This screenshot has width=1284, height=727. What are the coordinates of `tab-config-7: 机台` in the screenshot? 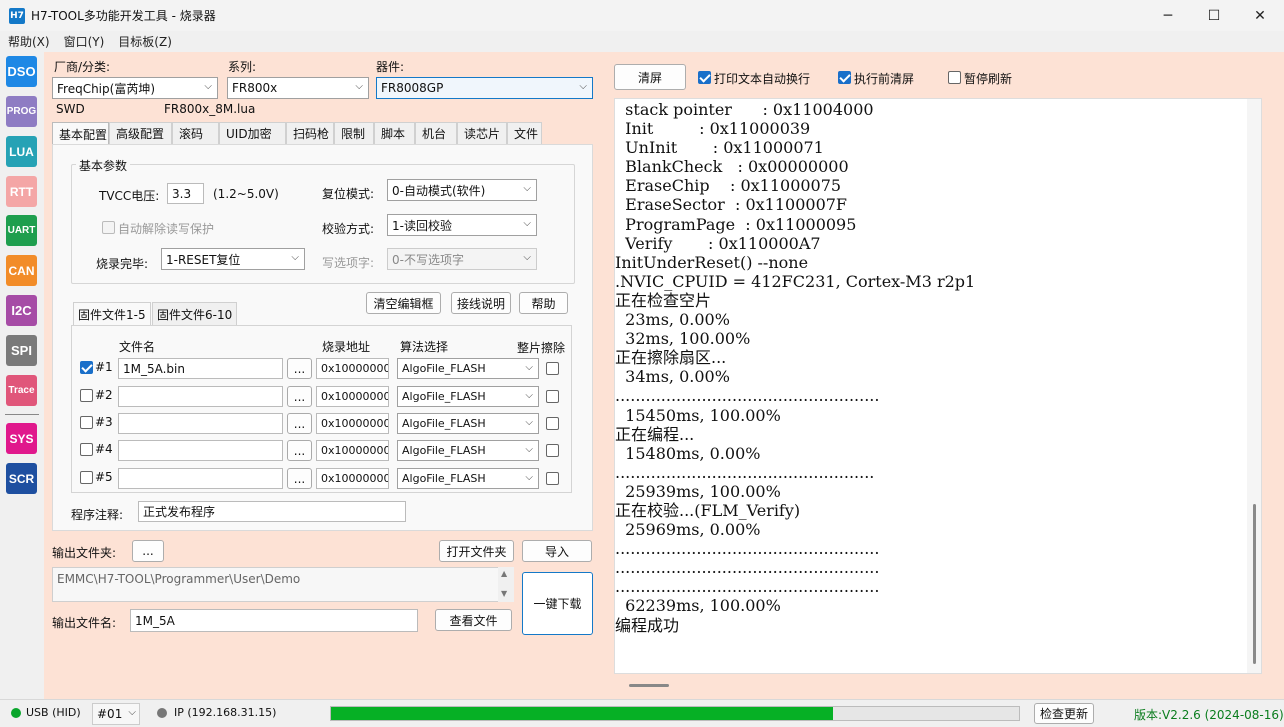 It's located at (436, 133).